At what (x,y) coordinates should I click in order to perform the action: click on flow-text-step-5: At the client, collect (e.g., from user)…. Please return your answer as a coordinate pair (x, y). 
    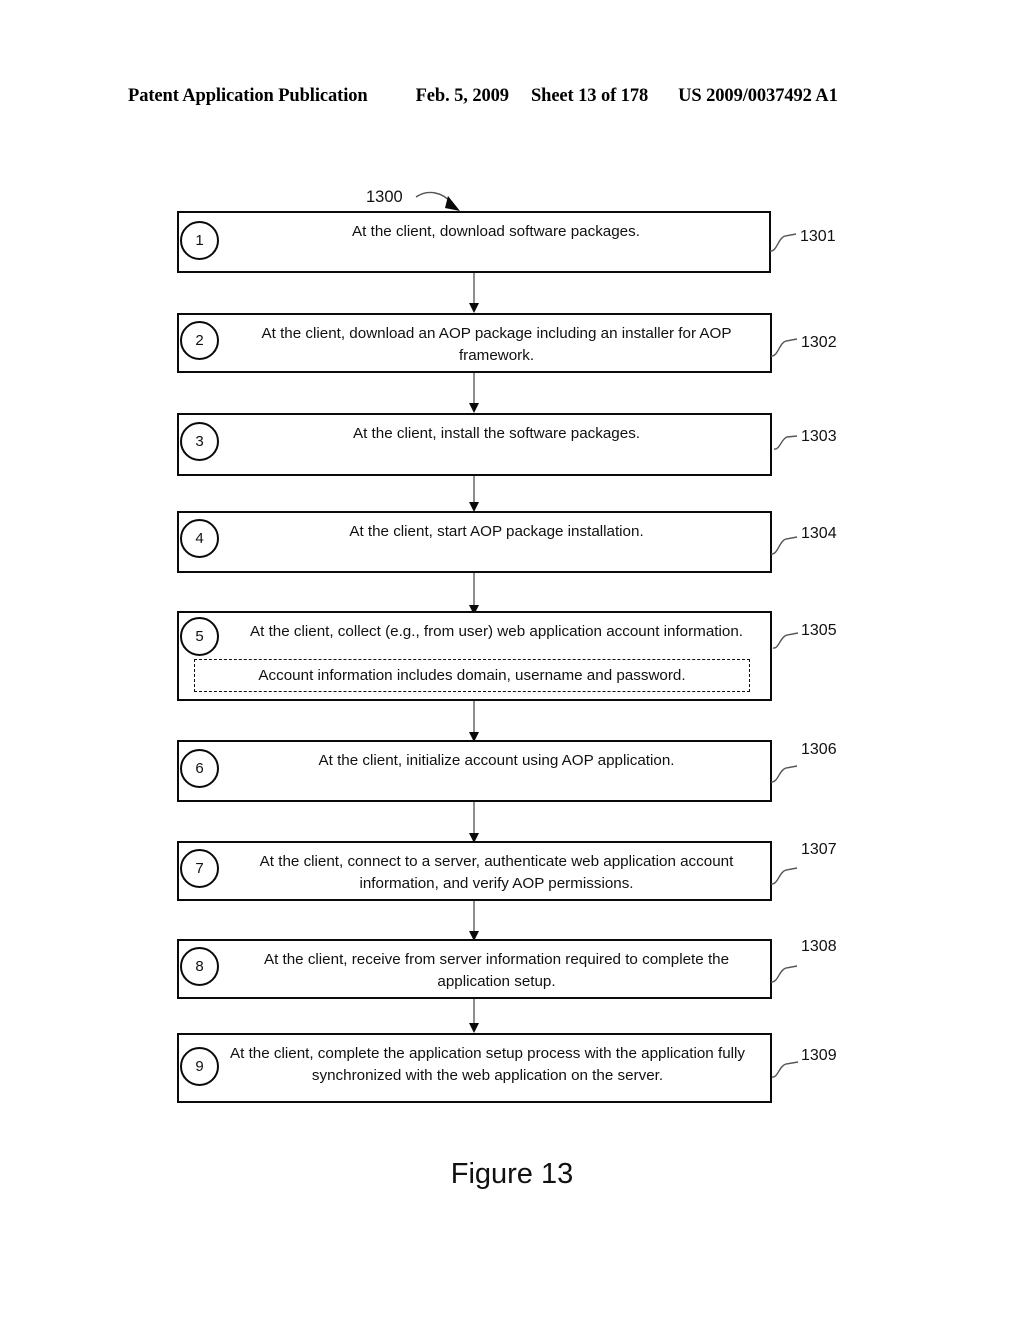
    Looking at the image, I should click on (496, 631).